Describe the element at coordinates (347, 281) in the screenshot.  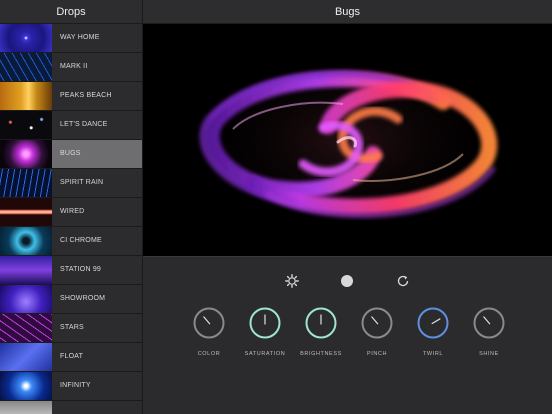
I see `record-dot-icon` at that location.